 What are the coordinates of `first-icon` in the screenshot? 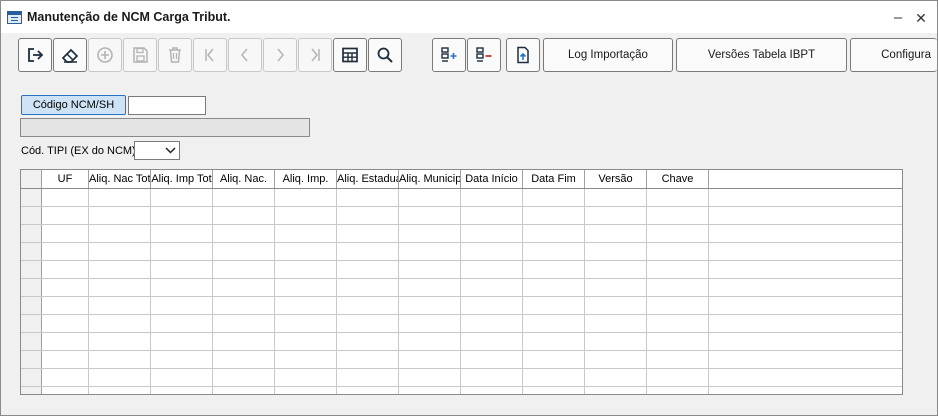 It's located at (209, 55).